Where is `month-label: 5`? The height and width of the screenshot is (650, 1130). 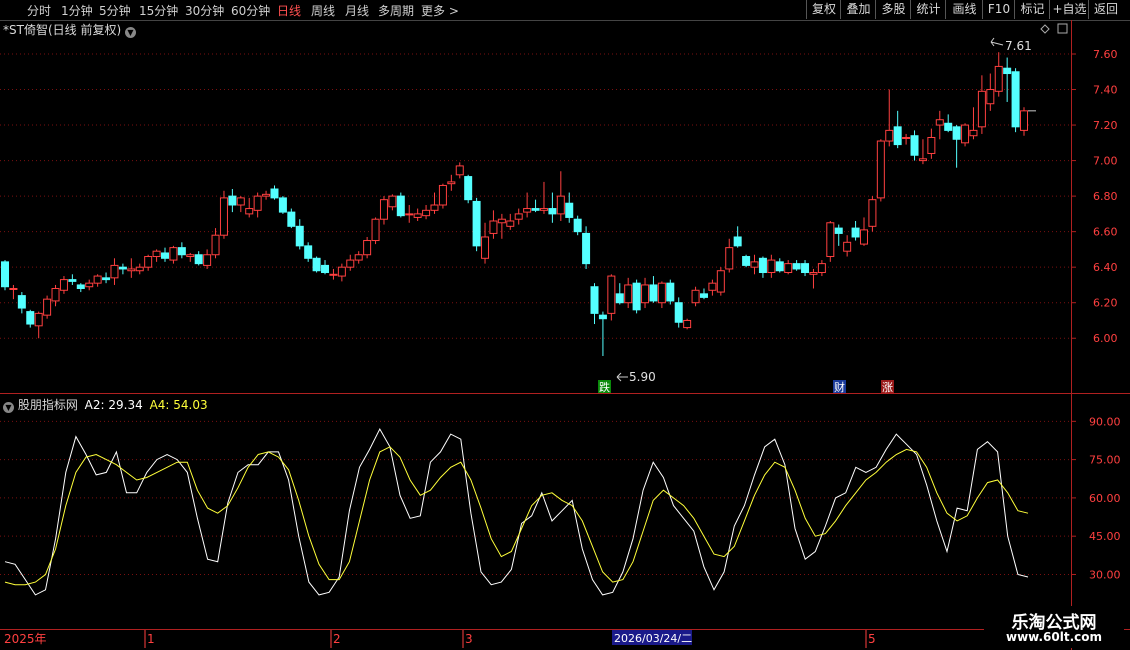
month-label: 5 is located at coordinates (872, 639).